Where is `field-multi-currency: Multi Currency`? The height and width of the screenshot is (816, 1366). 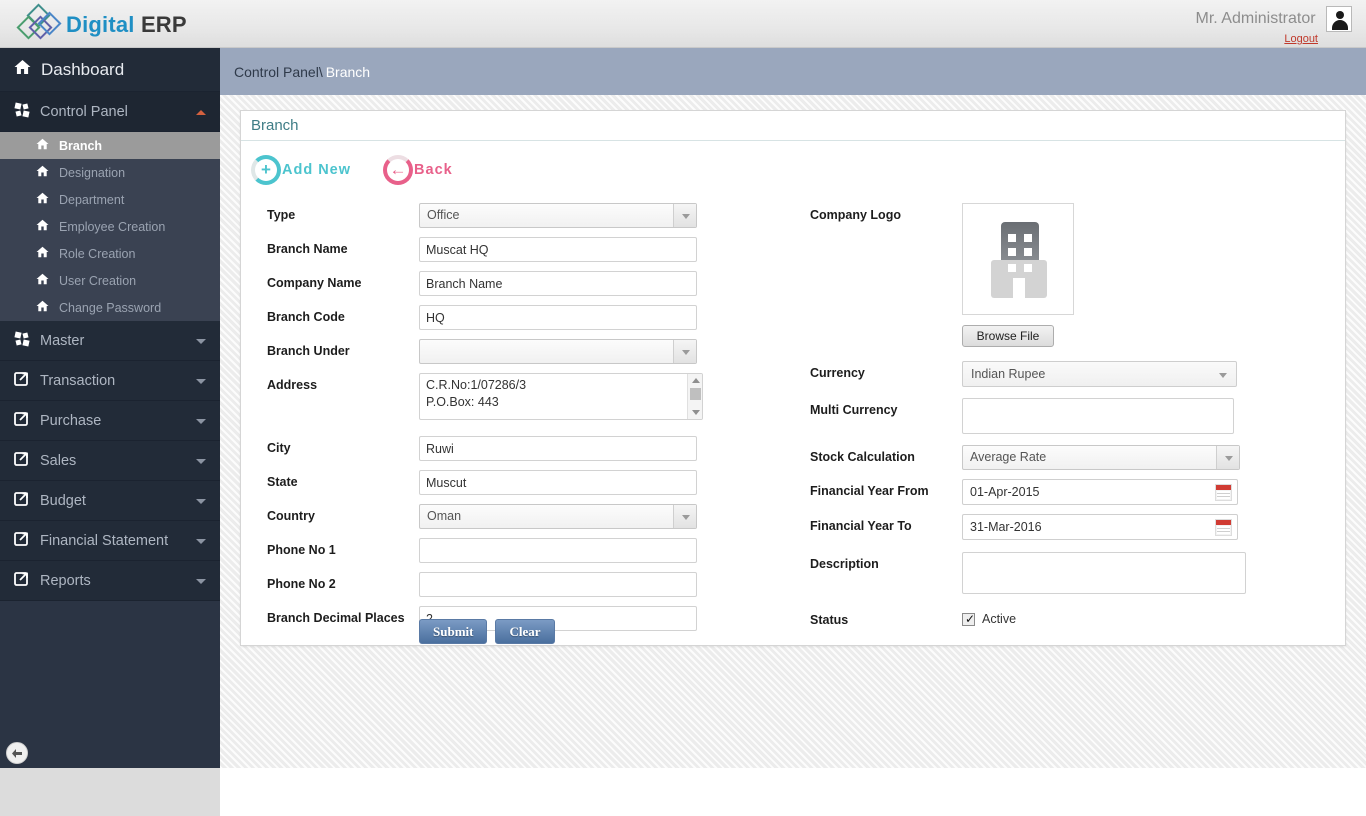 field-multi-currency: Multi Currency is located at coordinates (1060, 416).